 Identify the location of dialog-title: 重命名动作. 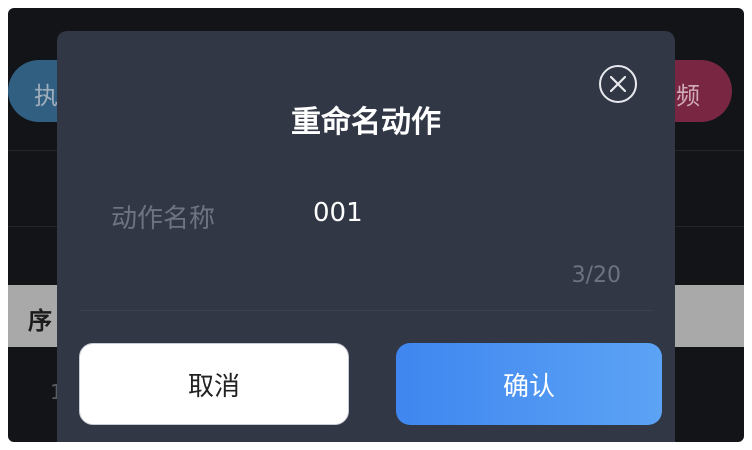
(366, 122).